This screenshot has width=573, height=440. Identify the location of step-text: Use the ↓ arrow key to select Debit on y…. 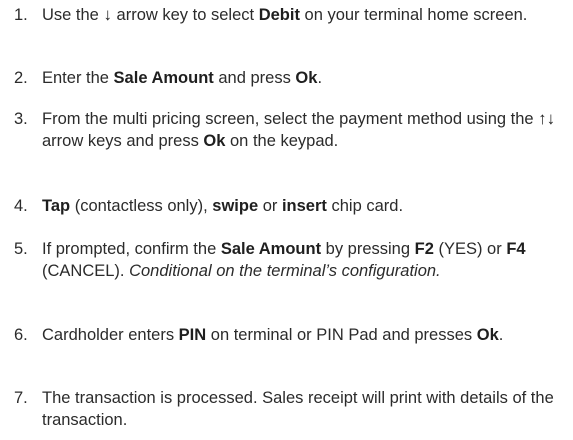
(304, 15).